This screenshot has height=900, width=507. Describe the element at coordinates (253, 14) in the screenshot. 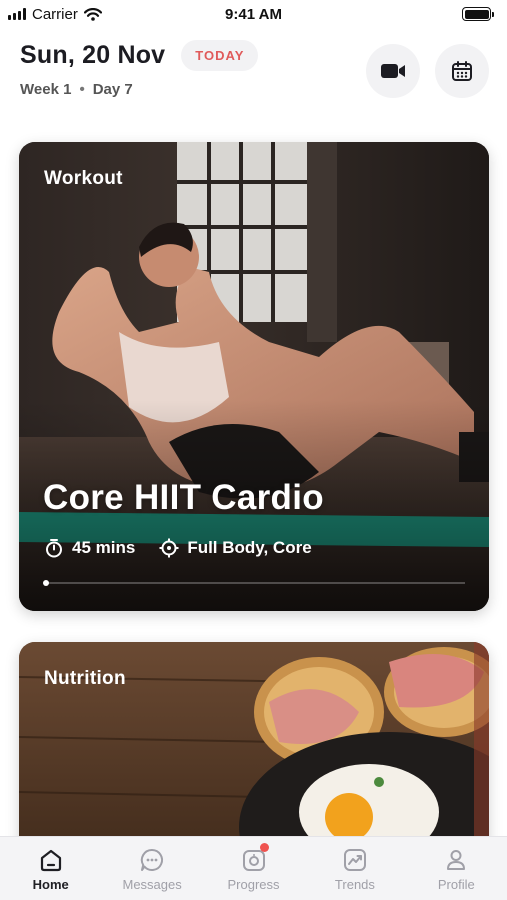

I see `status-bar: Carrier 9:41 AM` at that location.